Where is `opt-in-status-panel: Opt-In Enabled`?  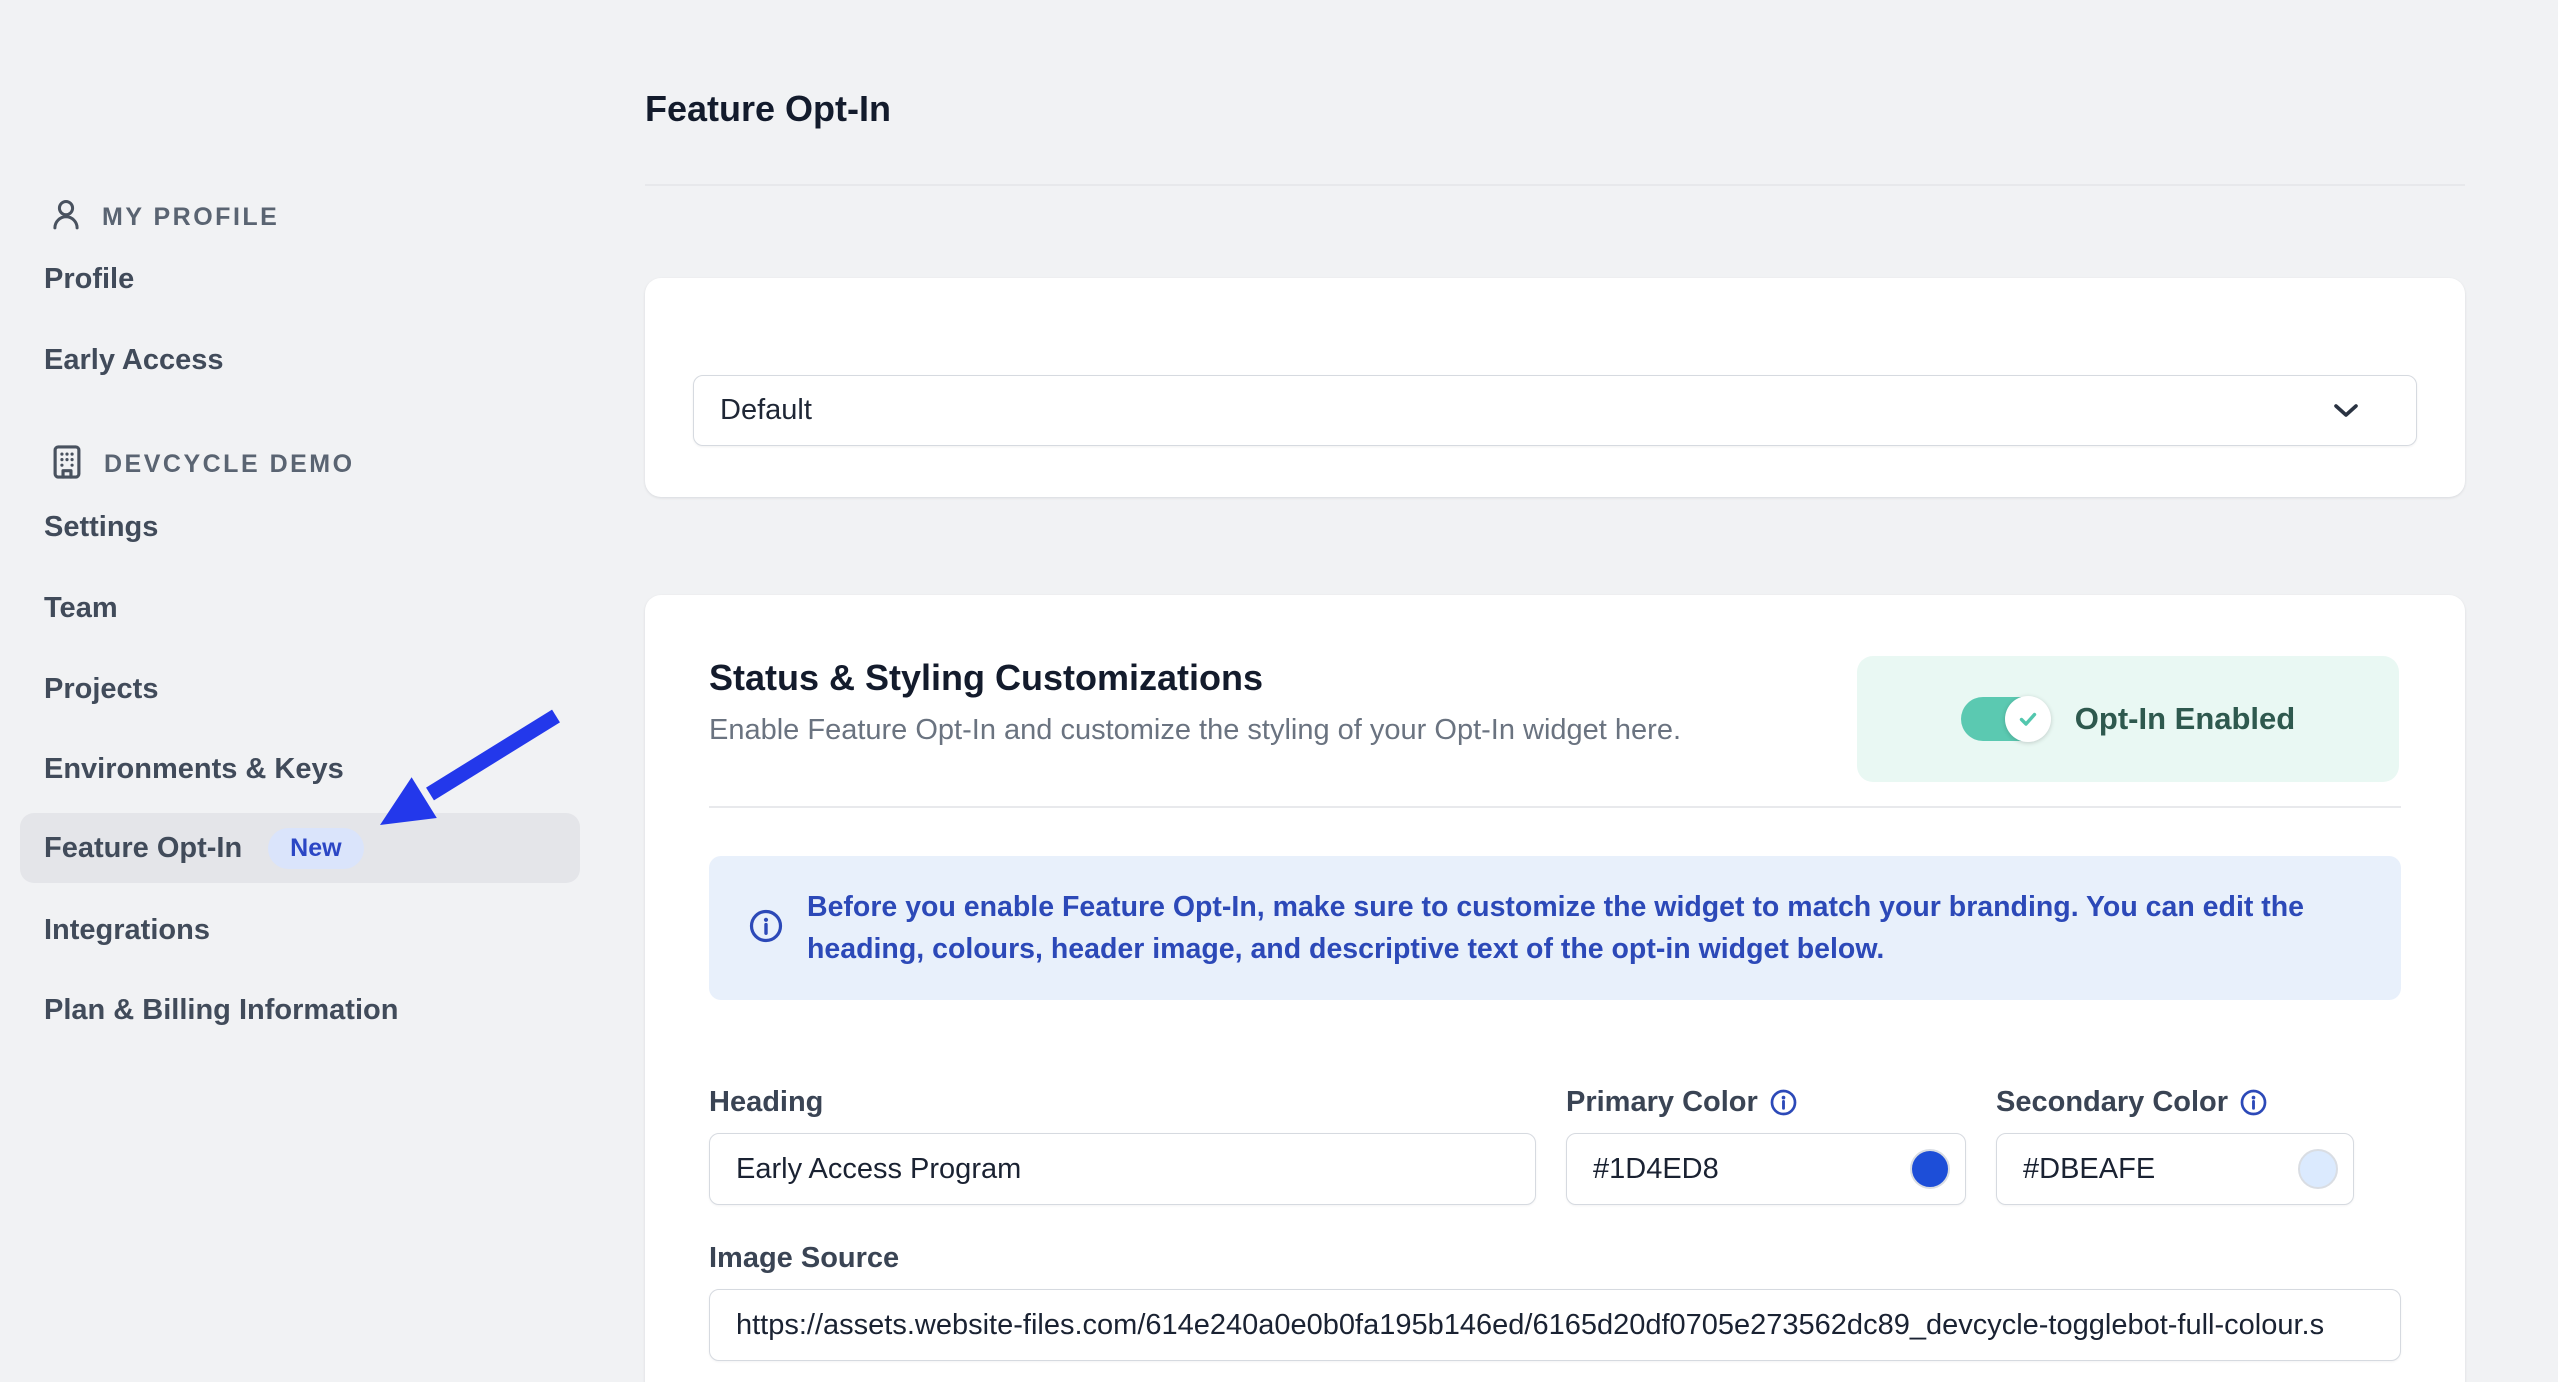
opt-in-status-panel: Opt-In Enabled is located at coordinates (2128, 719).